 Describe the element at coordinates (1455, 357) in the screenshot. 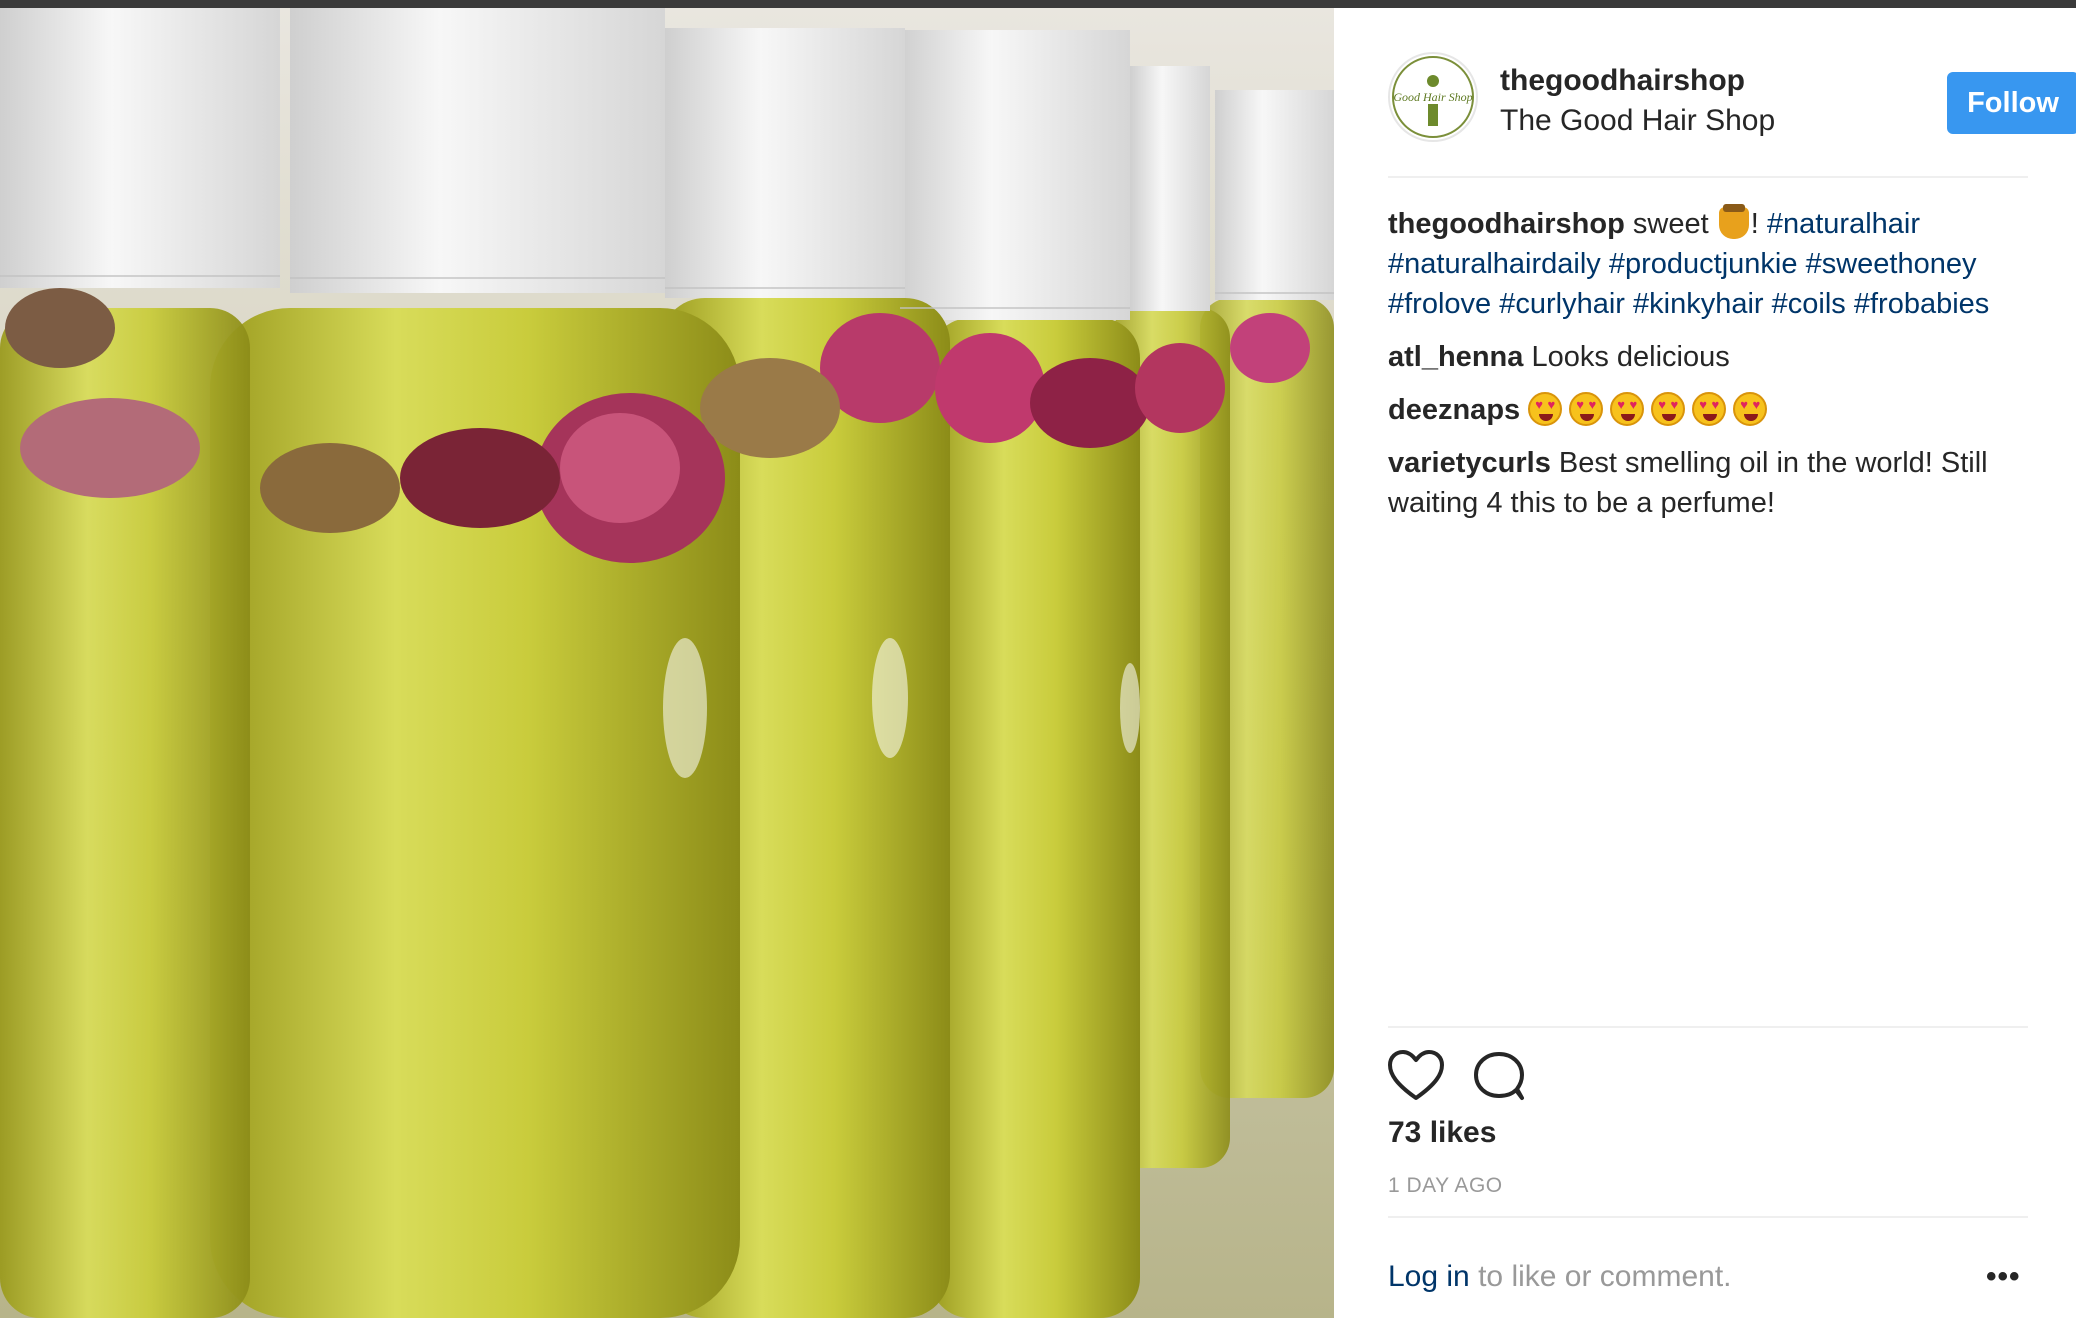

I see `comment-username: atl_henna` at that location.